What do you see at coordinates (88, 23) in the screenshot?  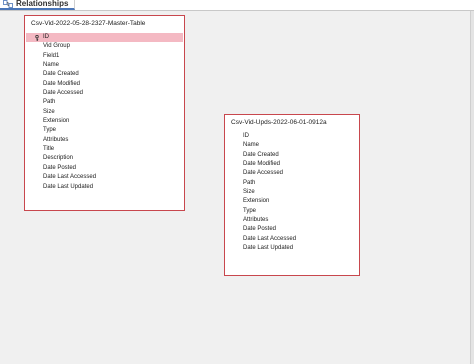 I see `table-title: Csv-Vid-2022-05-28-2327-Master-Table` at bounding box center [88, 23].